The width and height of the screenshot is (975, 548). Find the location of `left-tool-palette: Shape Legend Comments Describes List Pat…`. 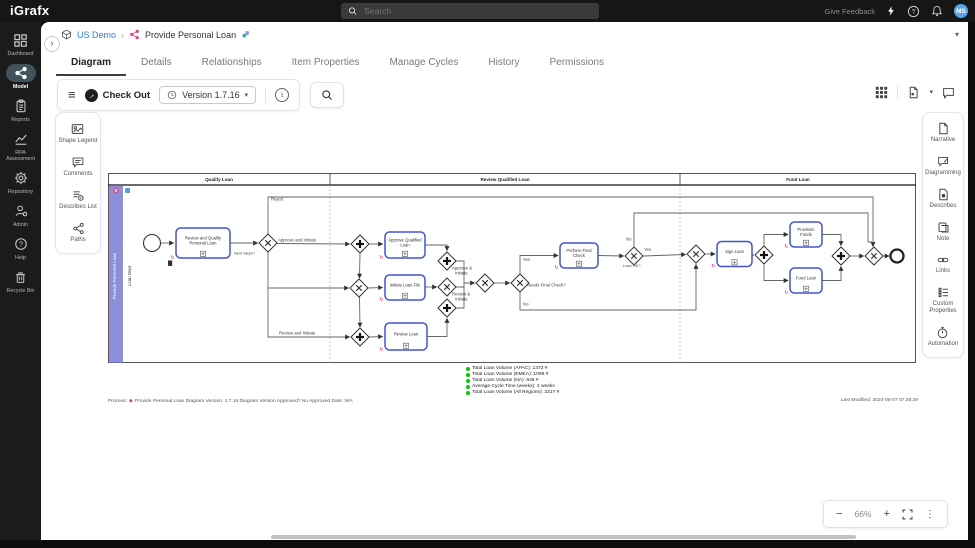

left-tool-palette: Shape Legend Comments Describes List Pat… is located at coordinates (78, 183).